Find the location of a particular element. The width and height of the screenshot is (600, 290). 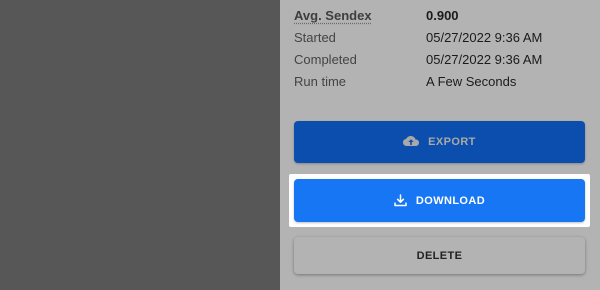

stat-label: Started is located at coordinates (315, 37).